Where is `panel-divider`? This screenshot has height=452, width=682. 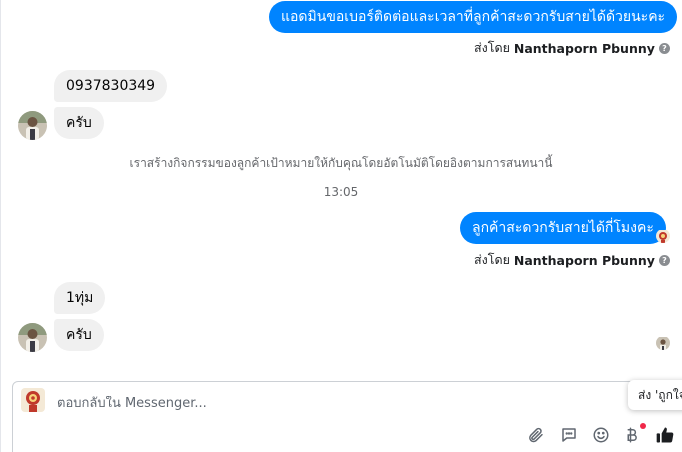 panel-divider is located at coordinates (0, 226).